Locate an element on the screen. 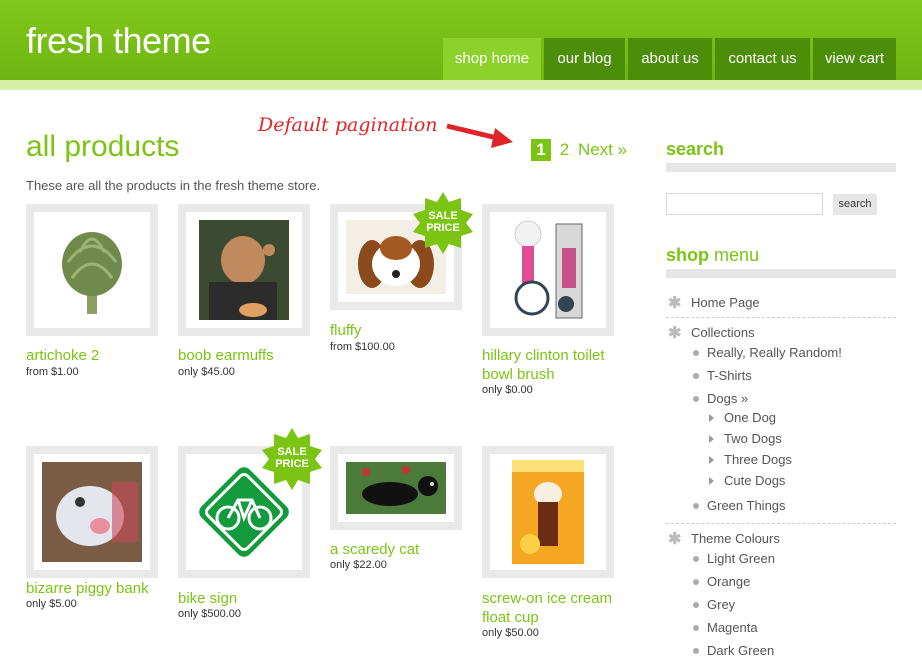  product-name: boob earmuffs is located at coordinates (226, 355).